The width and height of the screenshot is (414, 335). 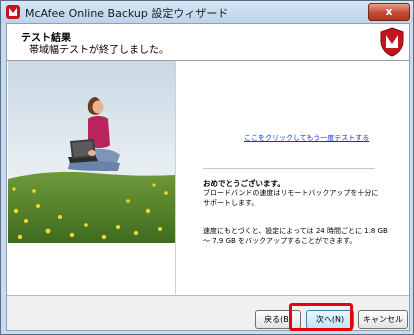 I want to click on result-paragraph-1: ブロードバンドの速度はリモートバックアップを十分にサポートします。, so click(x=291, y=198).